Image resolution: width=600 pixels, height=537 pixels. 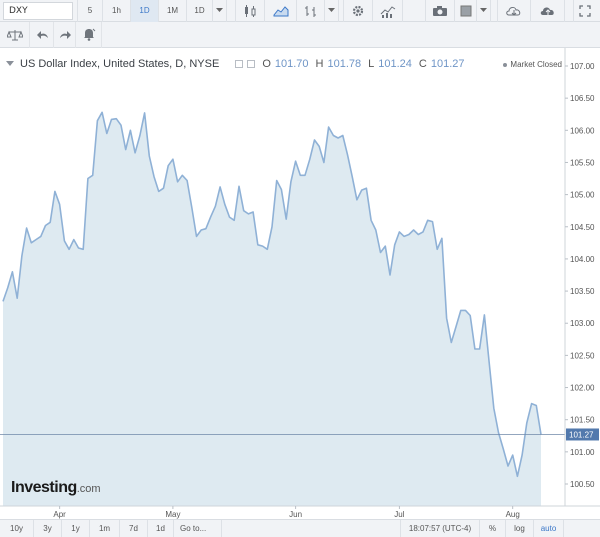 I want to click on x-tick-label: Aug, so click(x=513, y=514).